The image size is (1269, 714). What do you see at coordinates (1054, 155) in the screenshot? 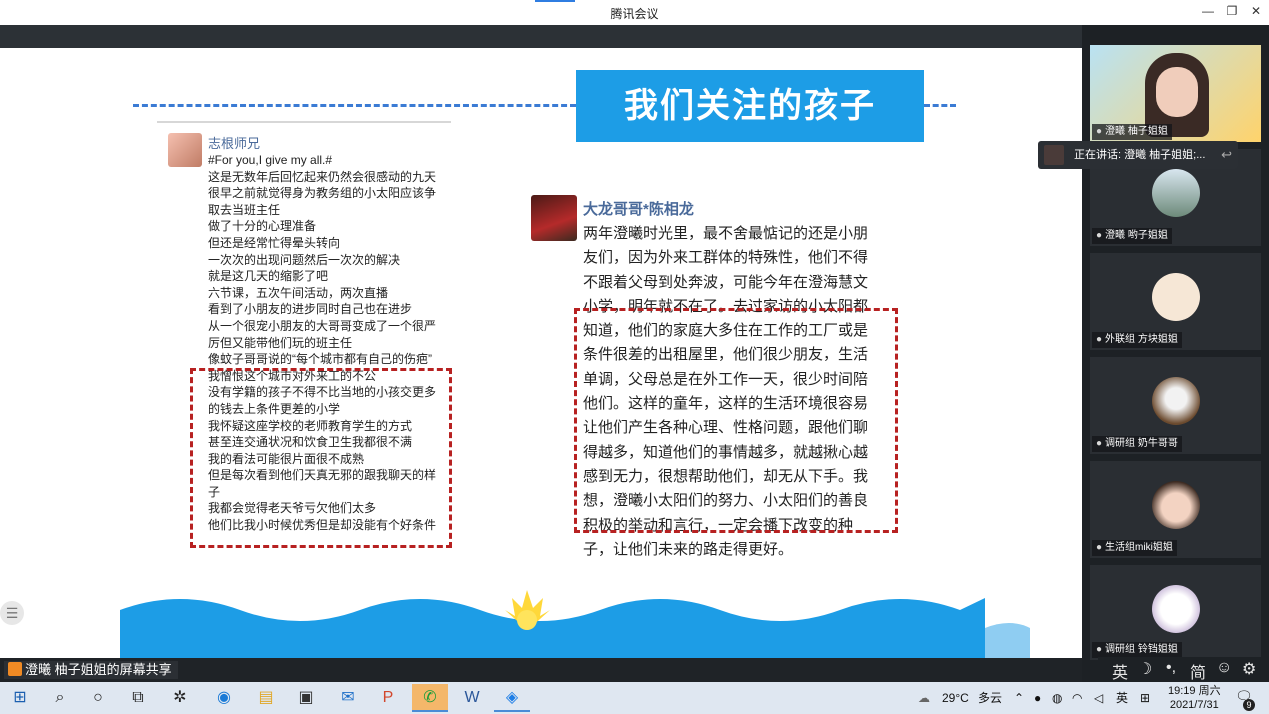
I see `speaker-avatar` at bounding box center [1054, 155].